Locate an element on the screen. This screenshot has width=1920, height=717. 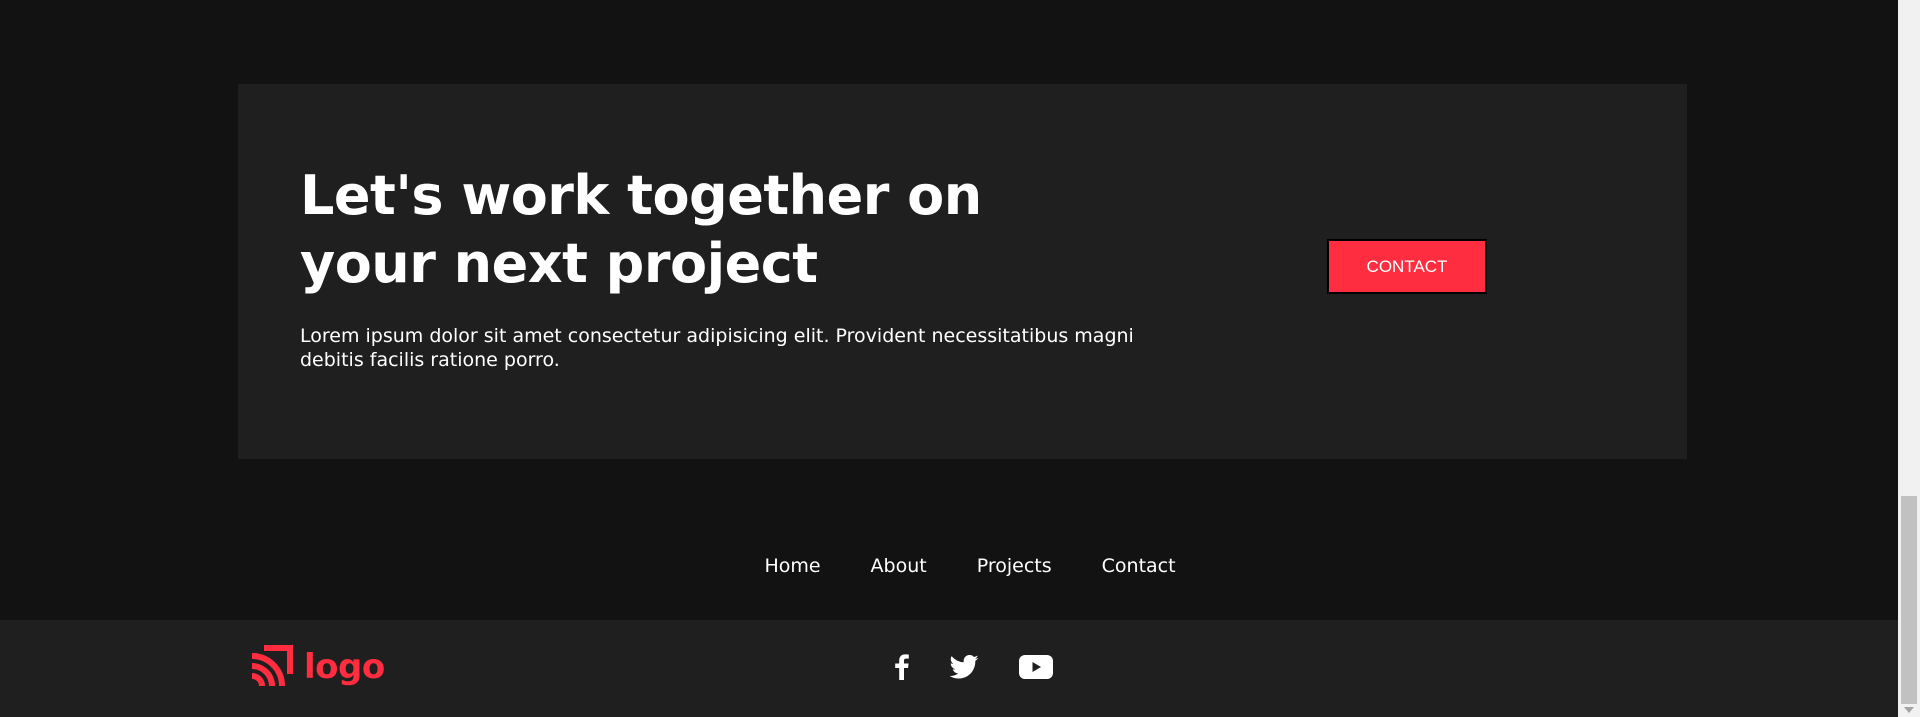
nav-link-contact: Contact is located at coordinates (1139, 566).